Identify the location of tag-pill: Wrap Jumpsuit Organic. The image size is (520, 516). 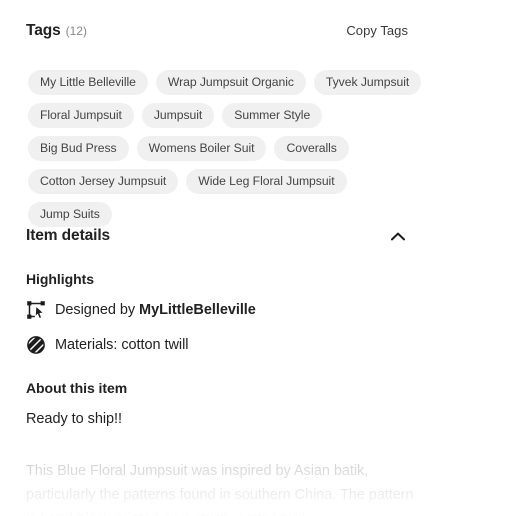
(230, 82).